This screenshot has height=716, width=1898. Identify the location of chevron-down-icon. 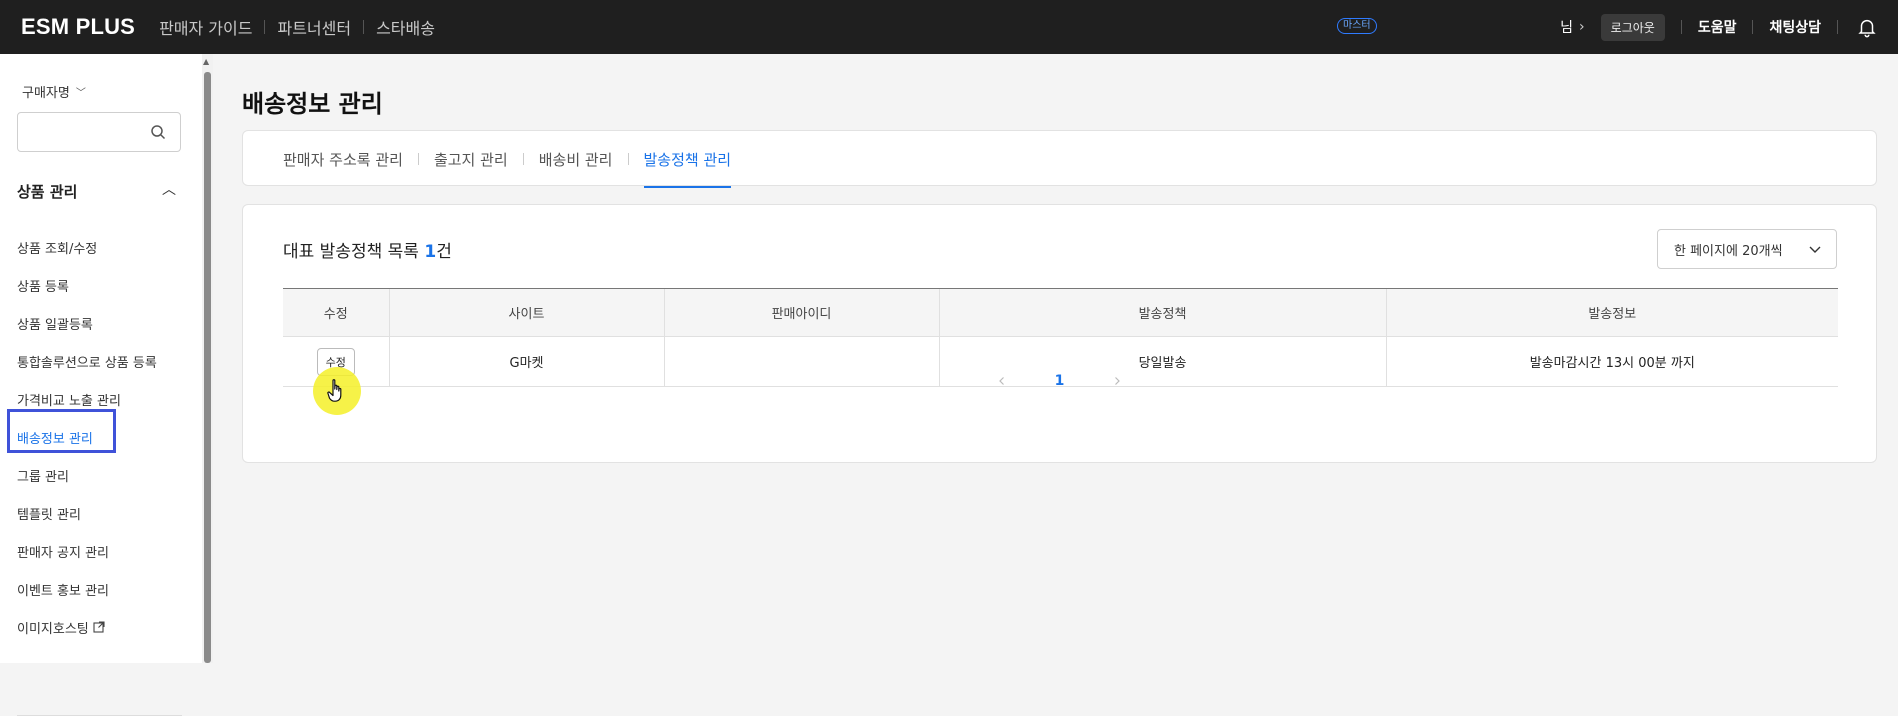
(1815, 249).